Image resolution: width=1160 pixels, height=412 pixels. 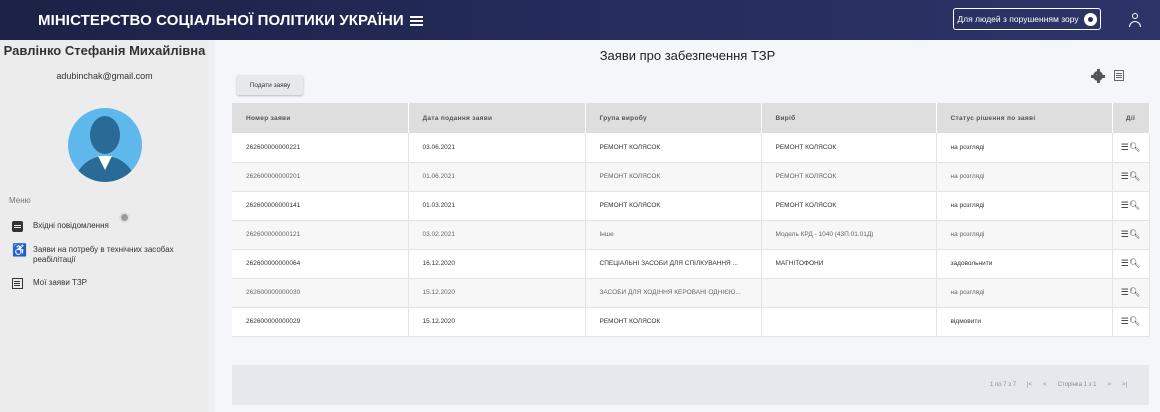 What do you see at coordinates (849, 264) in the screenshot?
I see `cell-product: МАГНІТОФОНИ` at bounding box center [849, 264].